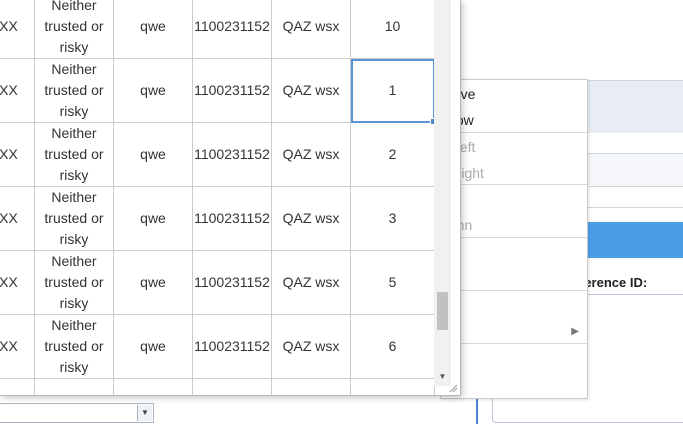 This screenshot has height=424, width=683. I want to click on vertical-scrollbar: ▼, so click(442, 193).